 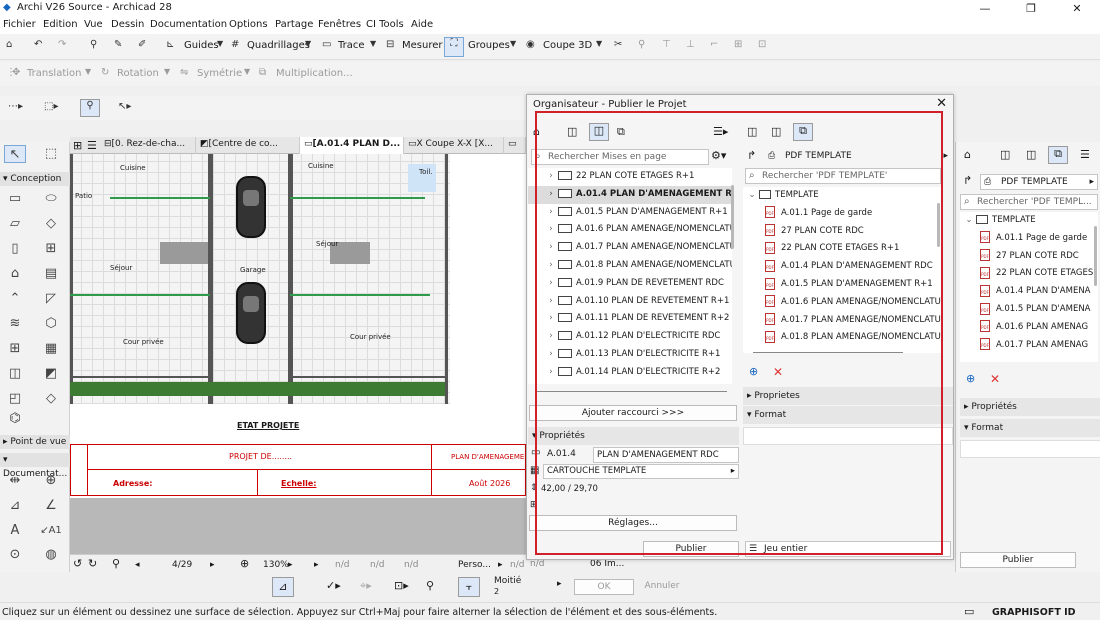 What do you see at coordinates (54, 73) in the screenshot?
I see `translation-button: Translation` at bounding box center [54, 73].